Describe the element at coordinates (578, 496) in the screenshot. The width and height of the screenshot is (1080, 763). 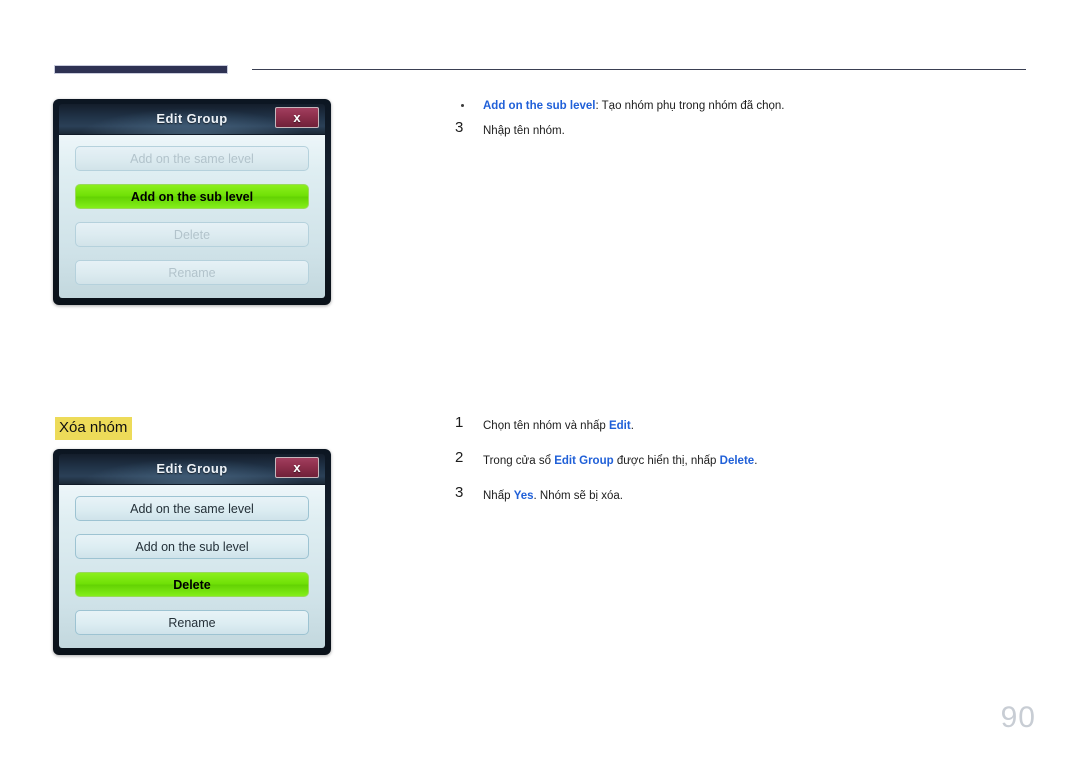
I see `step-text-after: . Nhóm sẽ bị xóa.` at that location.